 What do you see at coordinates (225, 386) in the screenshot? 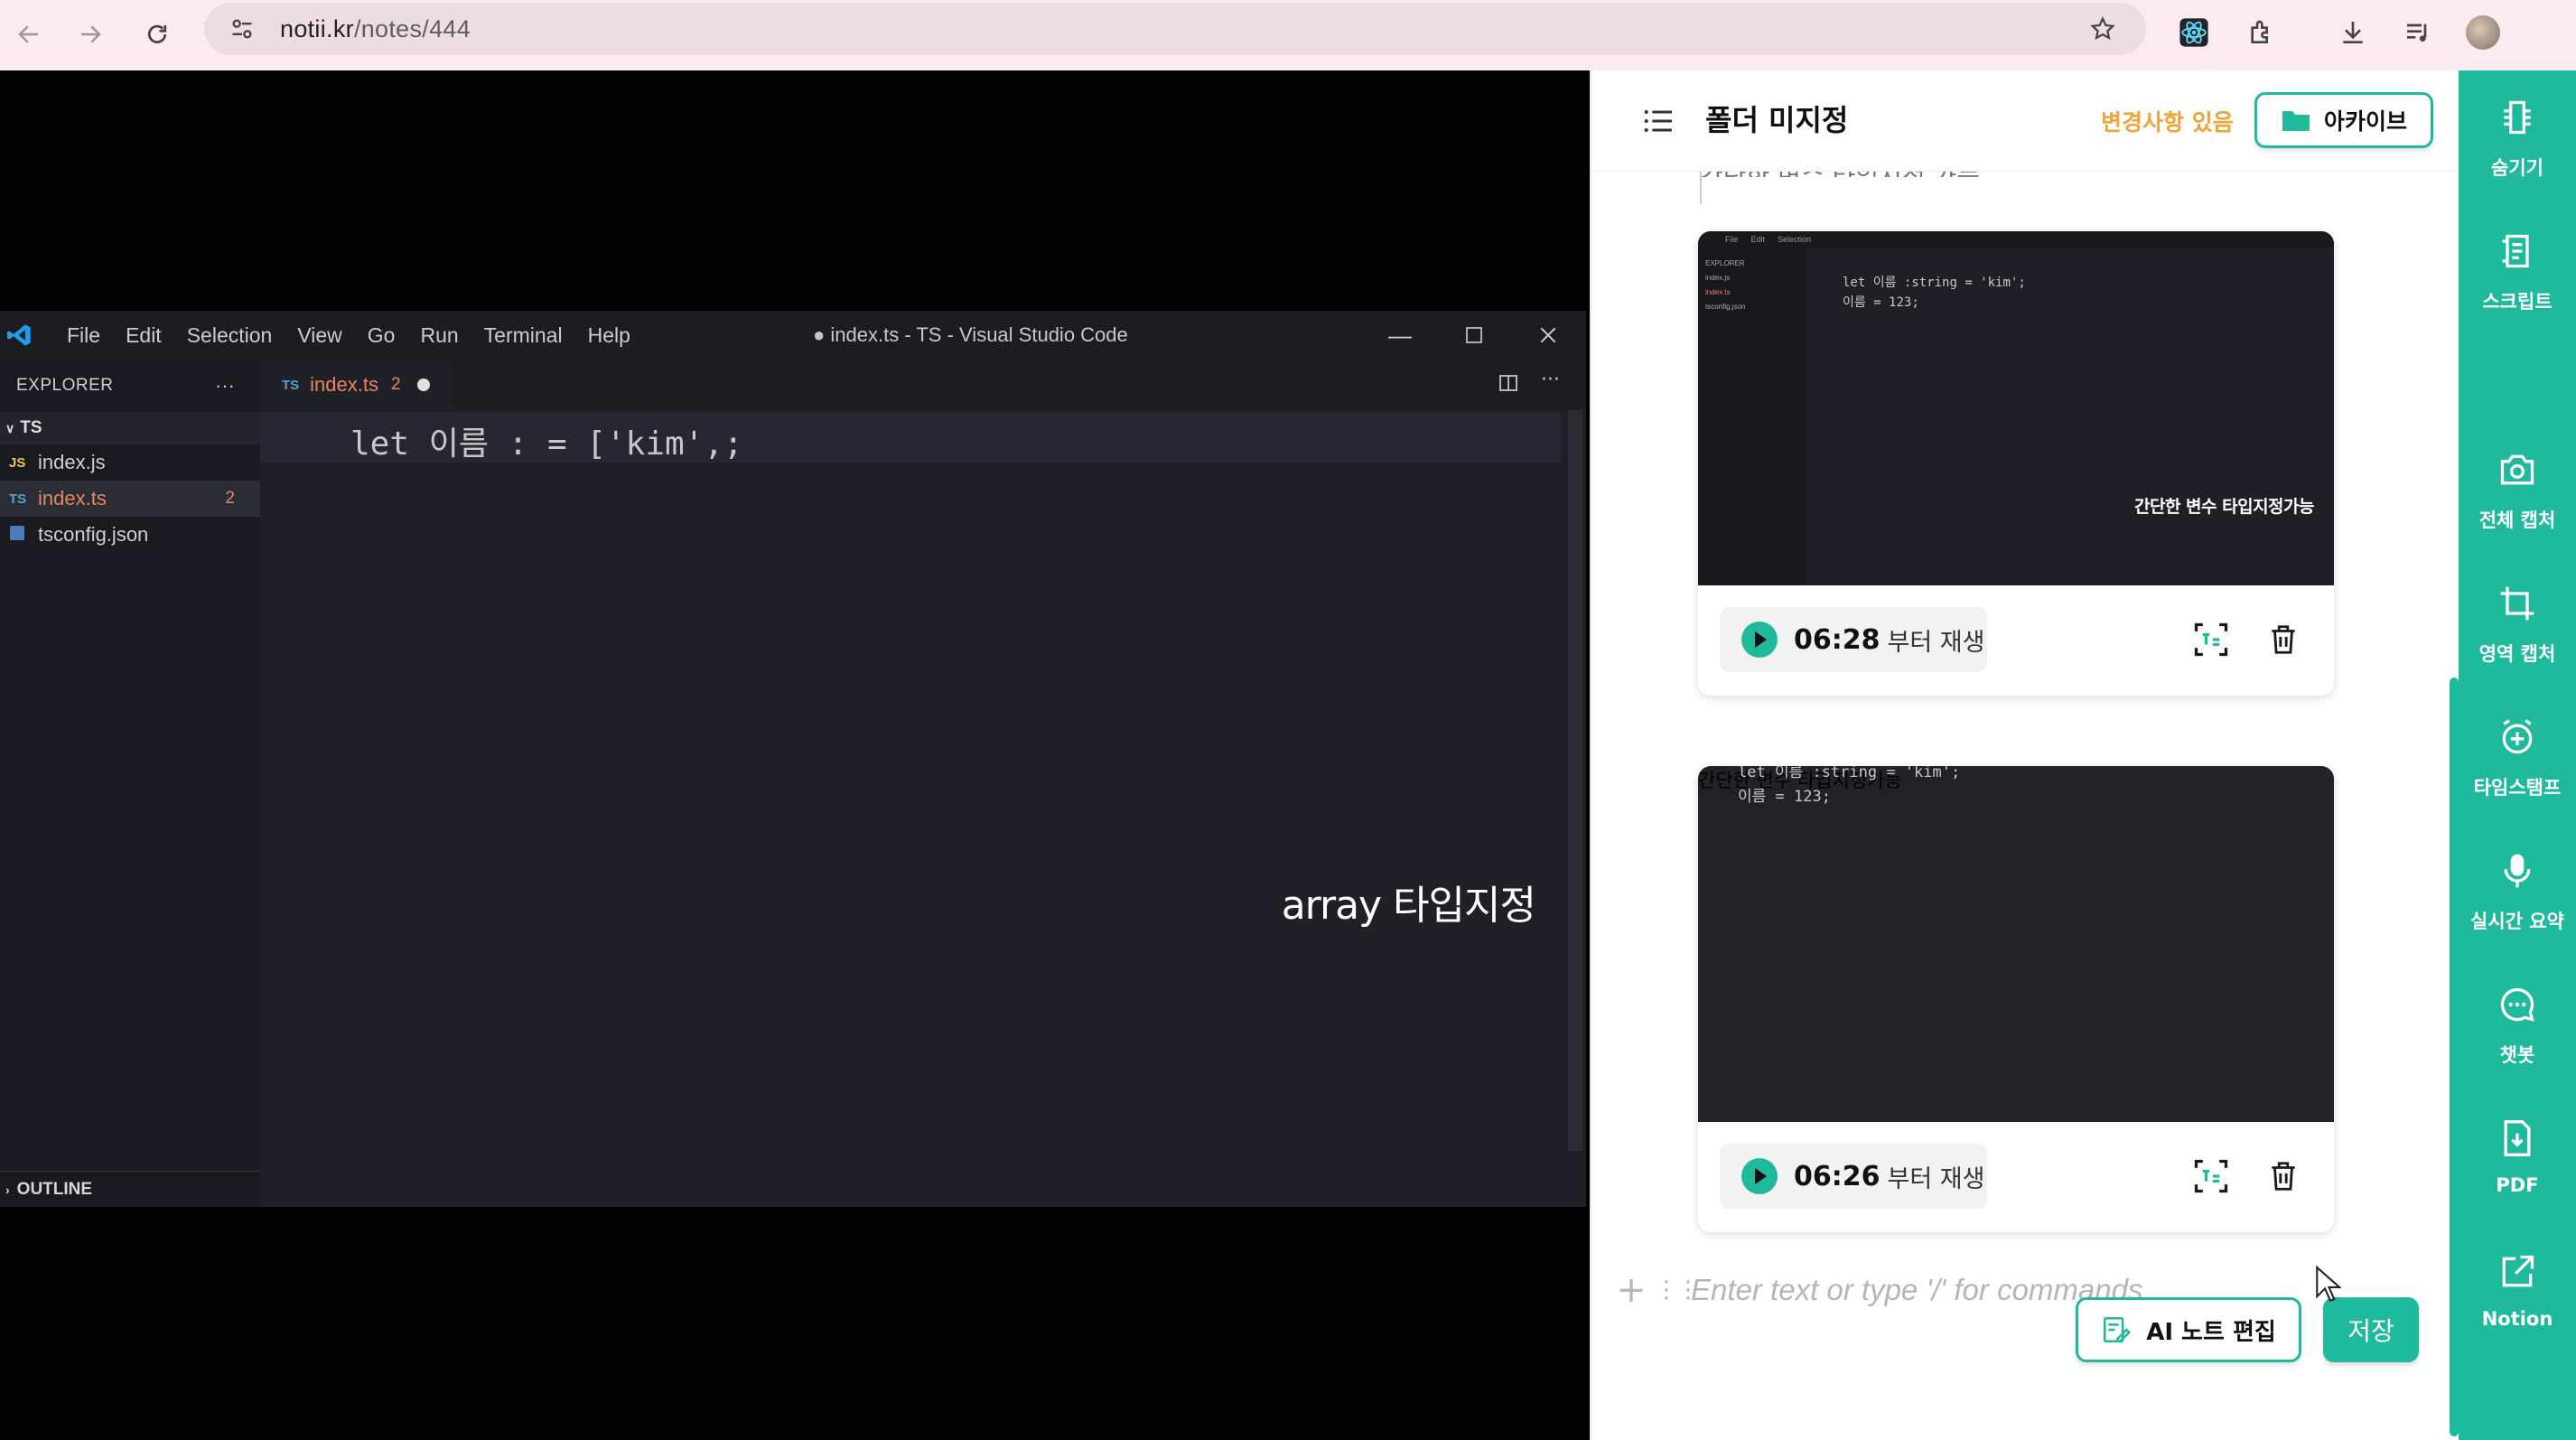
I see `more-actions-icon: ···` at bounding box center [225, 386].